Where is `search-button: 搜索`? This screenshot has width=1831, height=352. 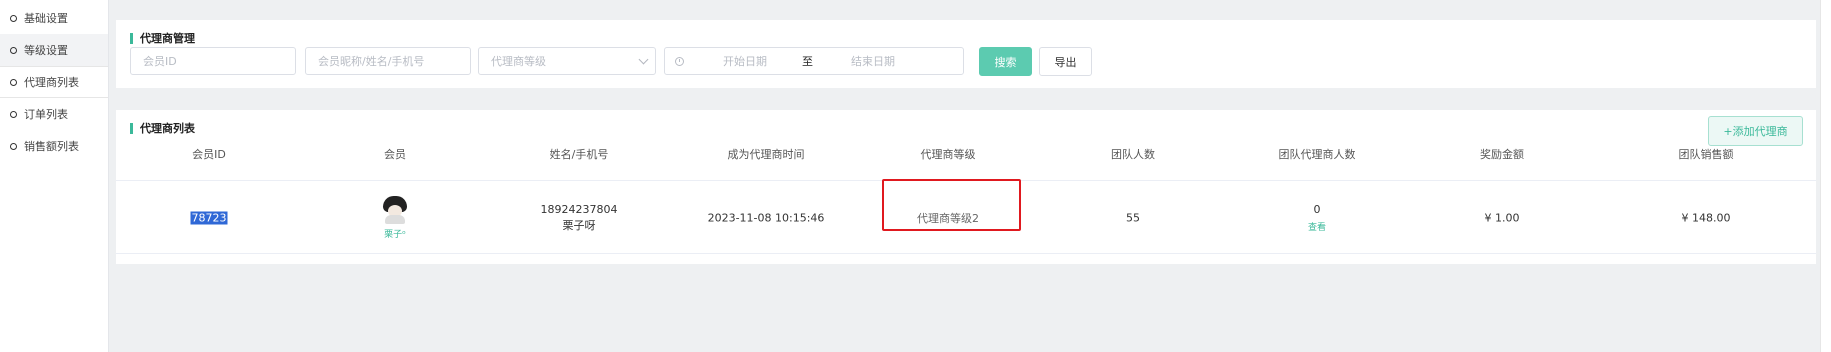
search-button: 搜索 is located at coordinates (1005, 61).